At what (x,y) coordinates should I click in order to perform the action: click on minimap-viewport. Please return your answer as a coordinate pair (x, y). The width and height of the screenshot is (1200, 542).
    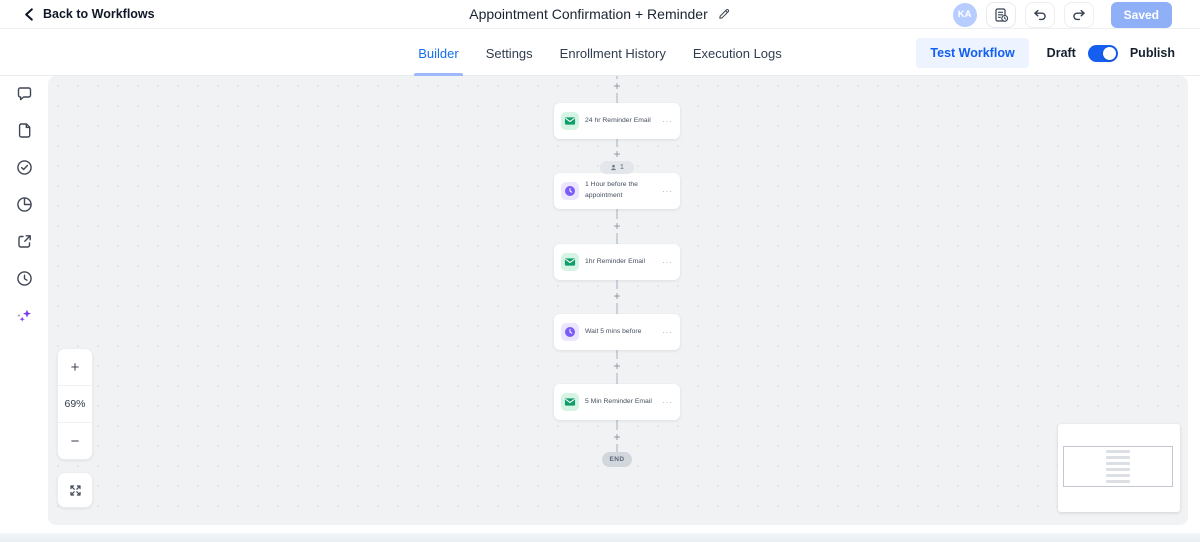
    Looking at the image, I should click on (1118, 466).